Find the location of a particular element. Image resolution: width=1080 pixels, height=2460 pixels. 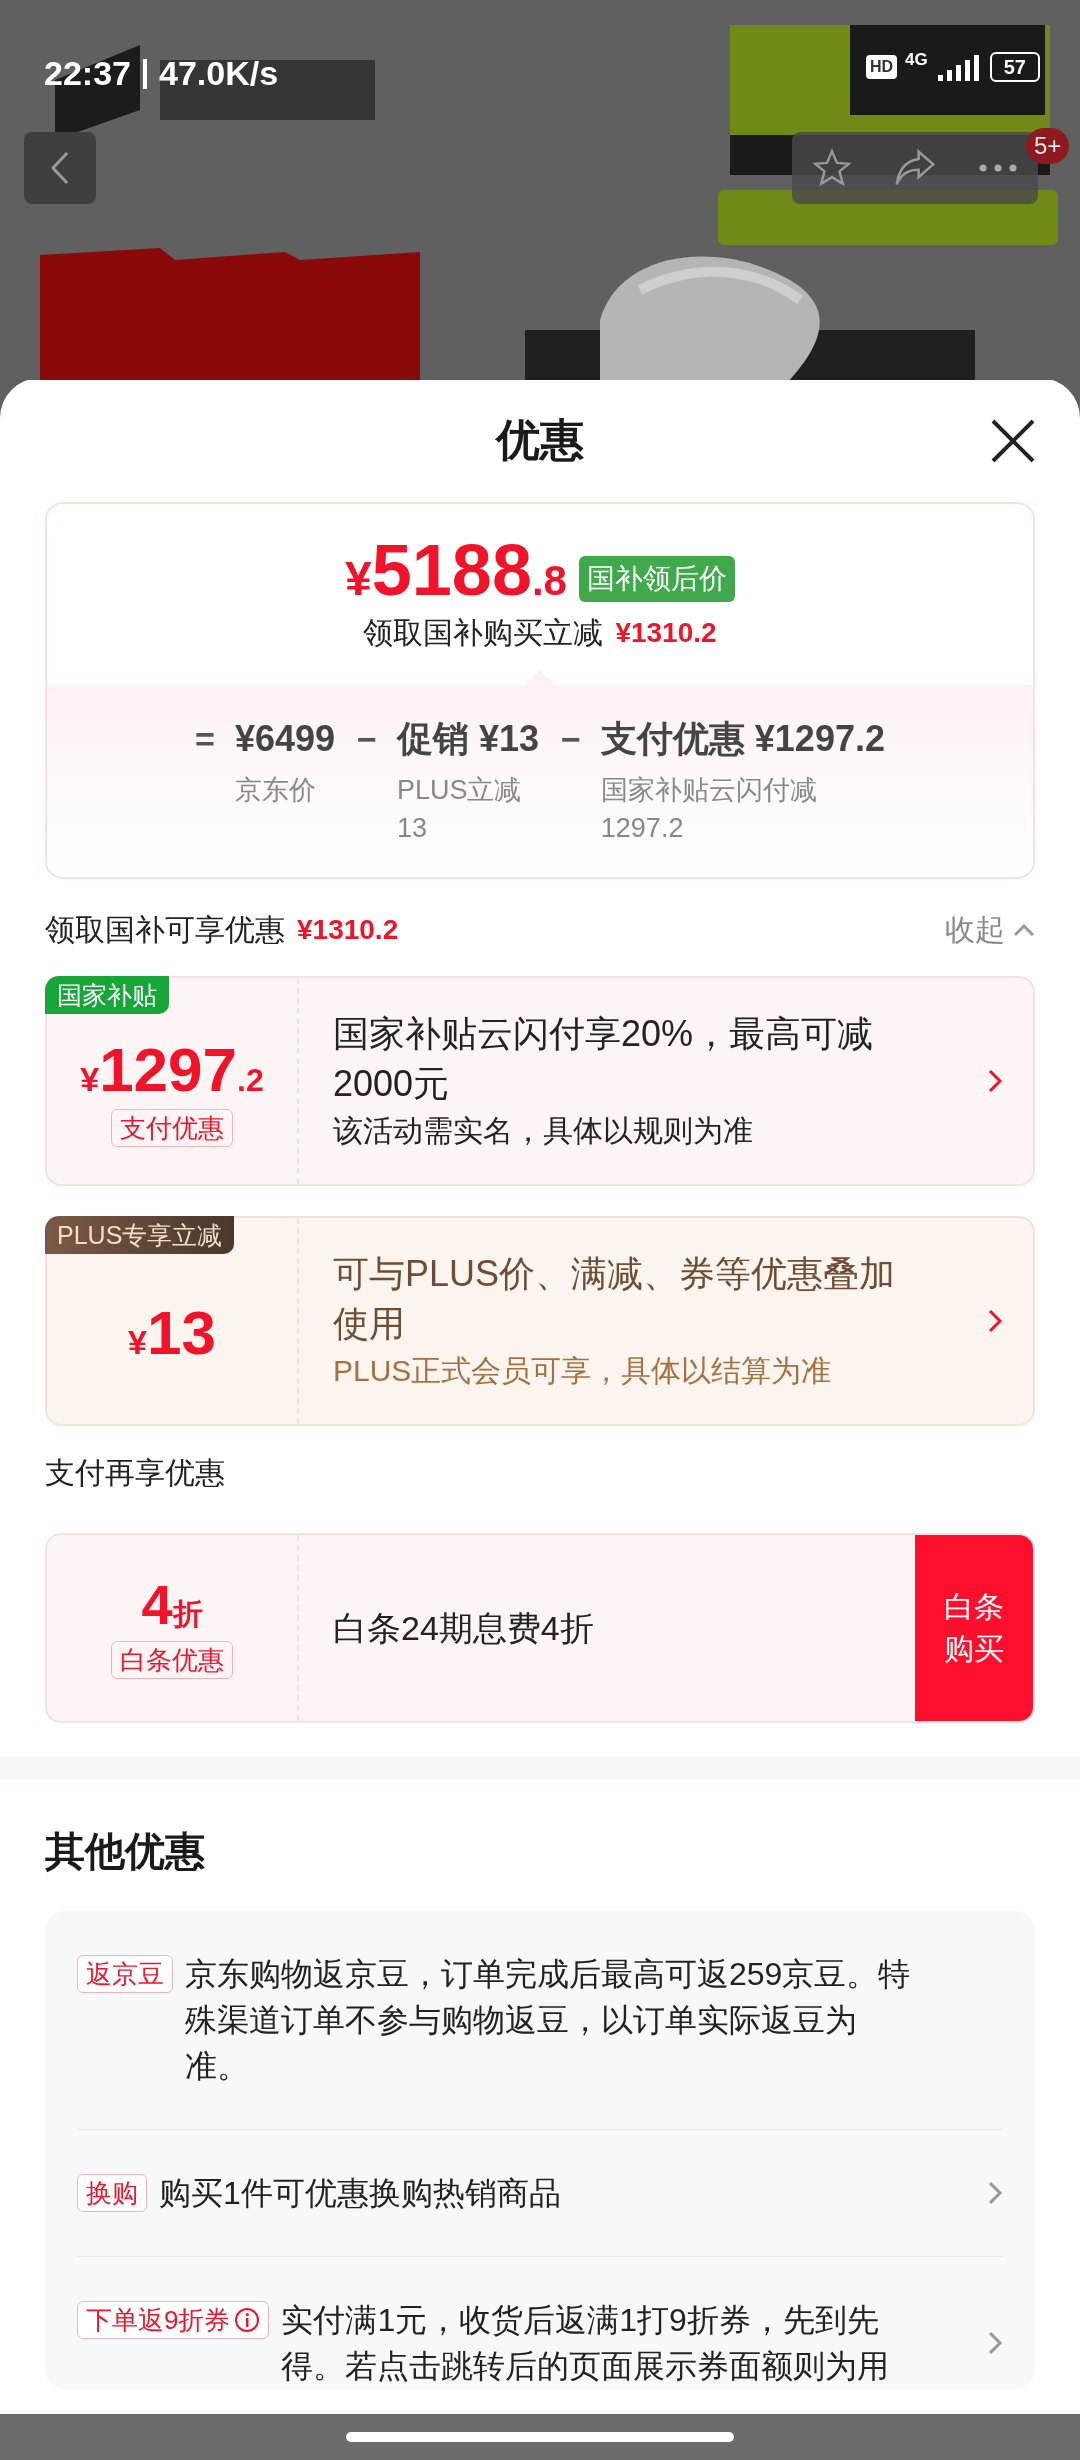

close-icon is located at coordinates (1013, 441).